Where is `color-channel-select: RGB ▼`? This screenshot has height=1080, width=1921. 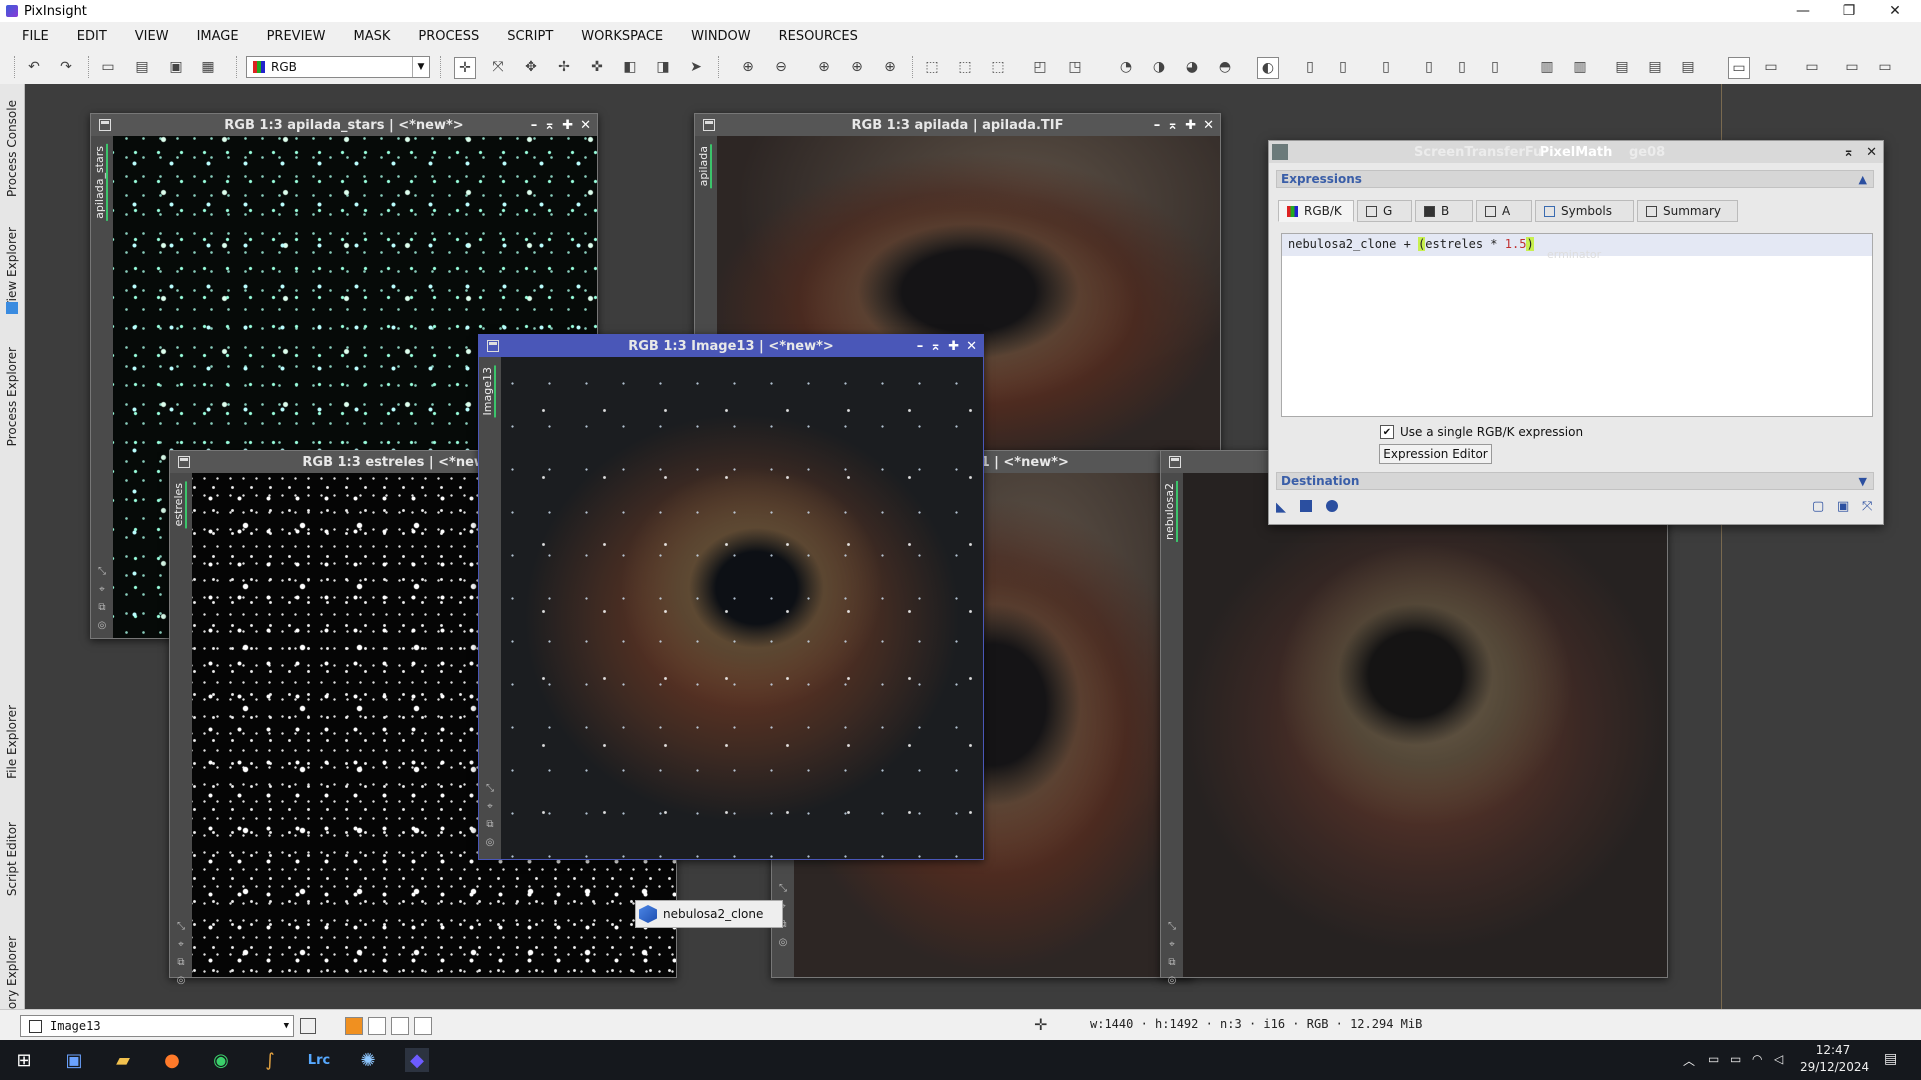 color-channel-select: RGB ▼ is located at coordinates (338, 67).